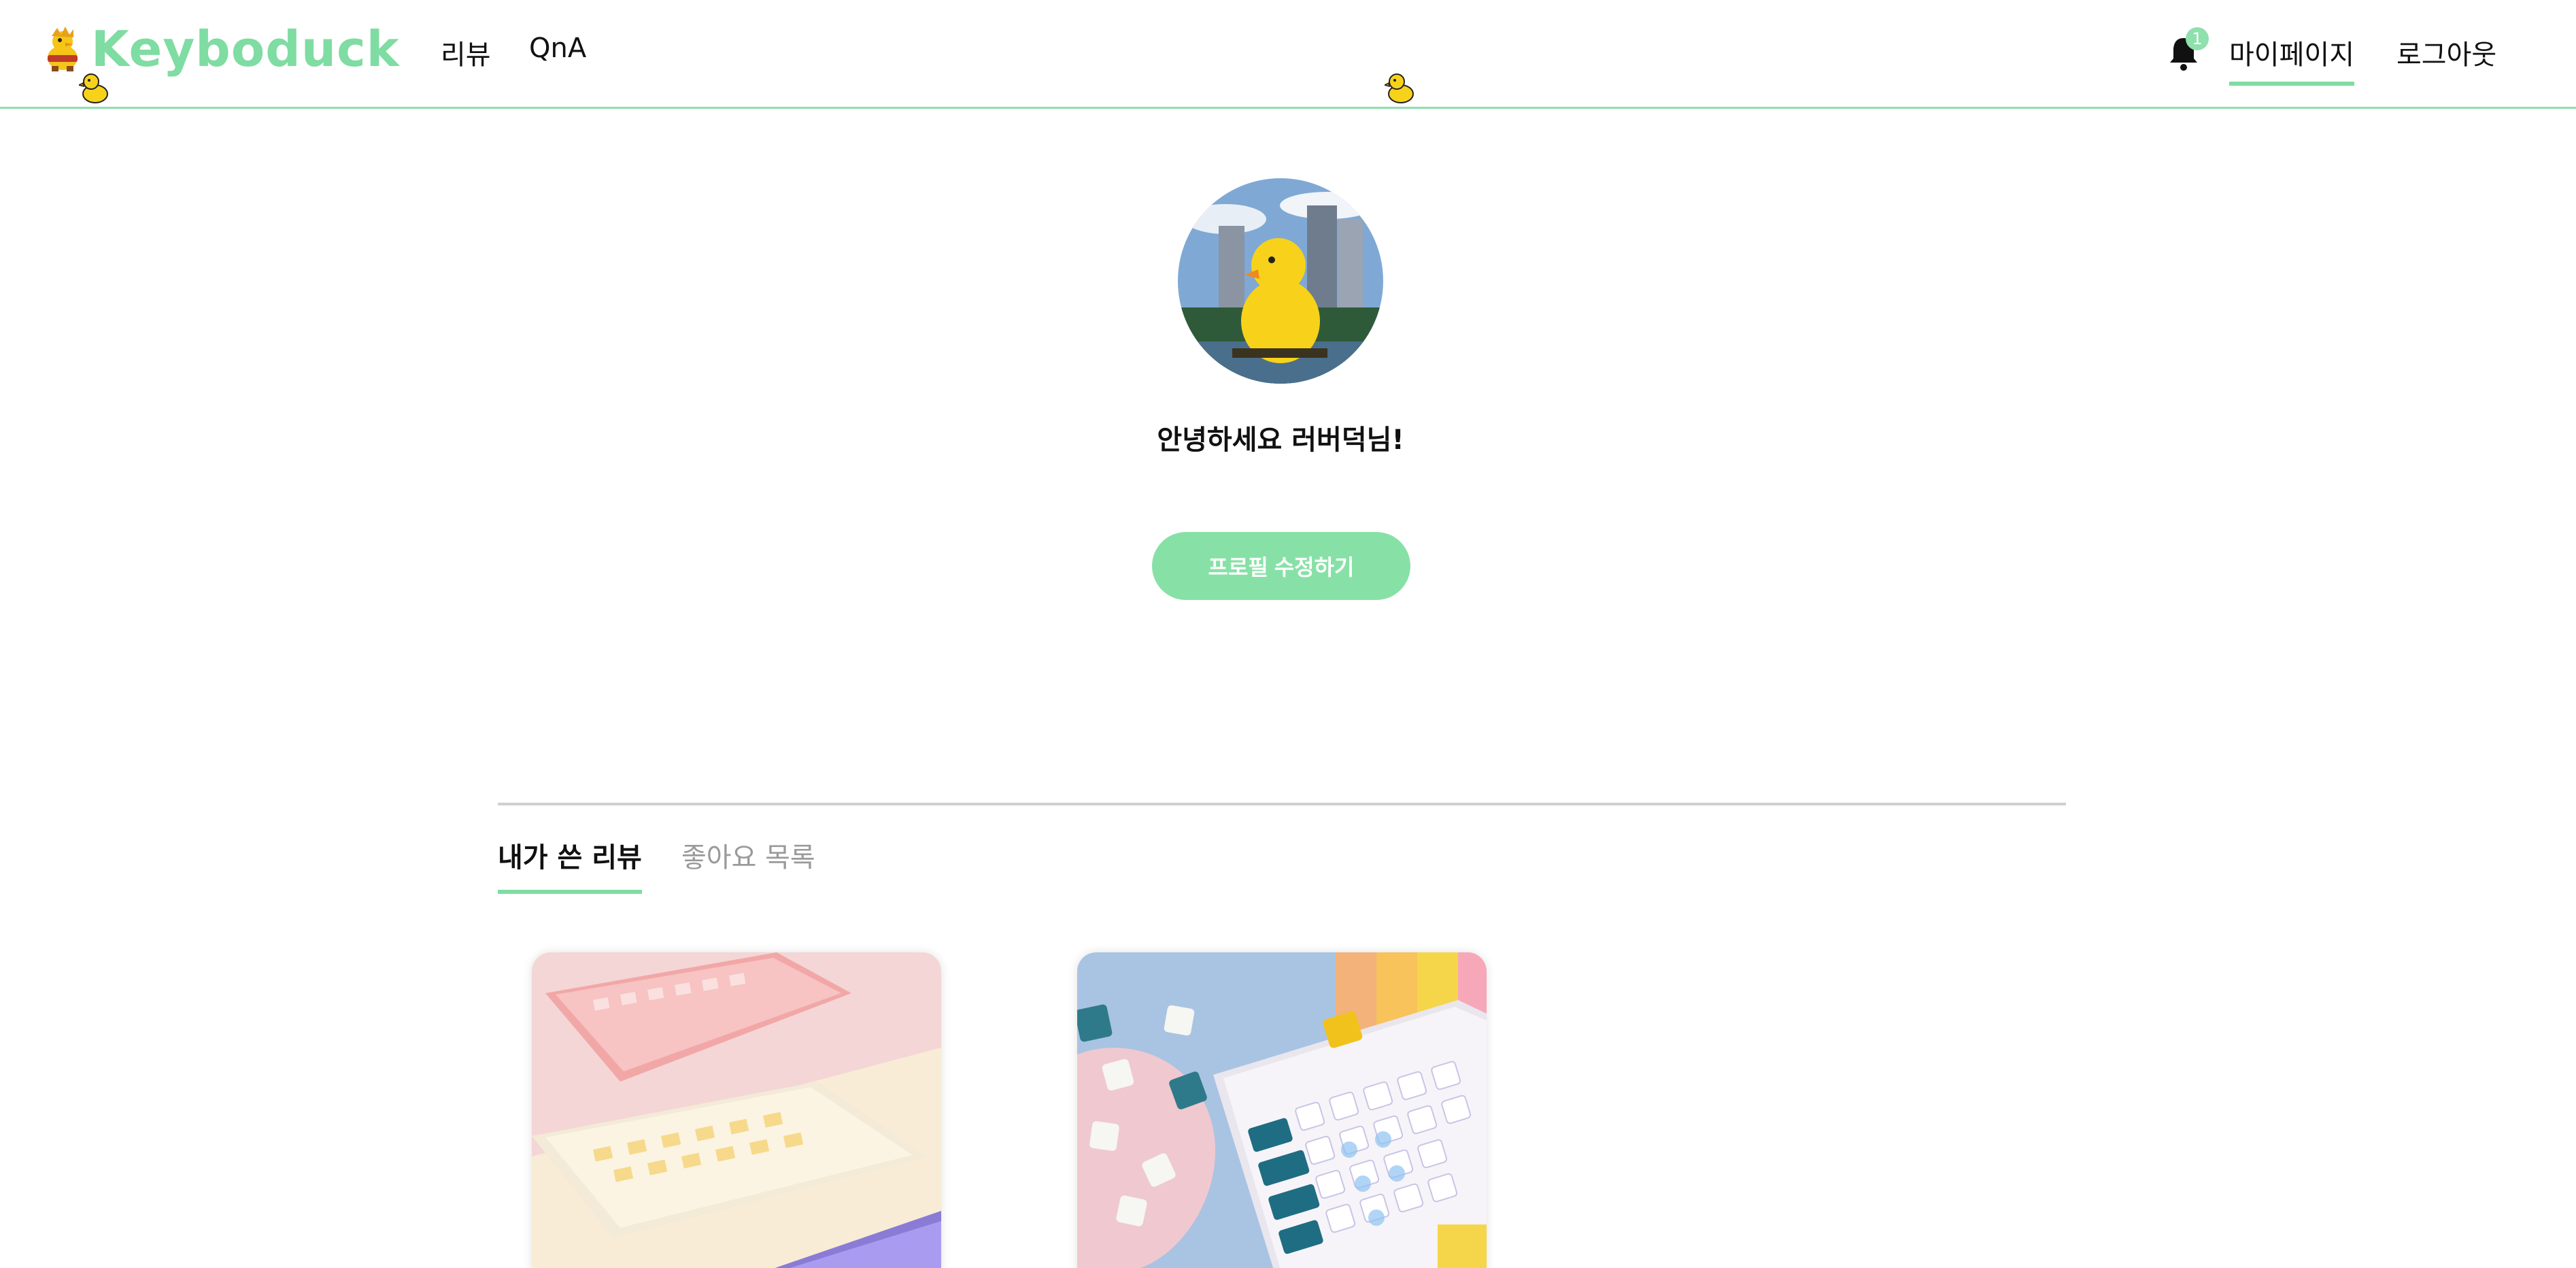  What do you see at coordinates (557, 48) in the screenshot?
I see `nav-qna: QnA` at bounding box center [557, 48].